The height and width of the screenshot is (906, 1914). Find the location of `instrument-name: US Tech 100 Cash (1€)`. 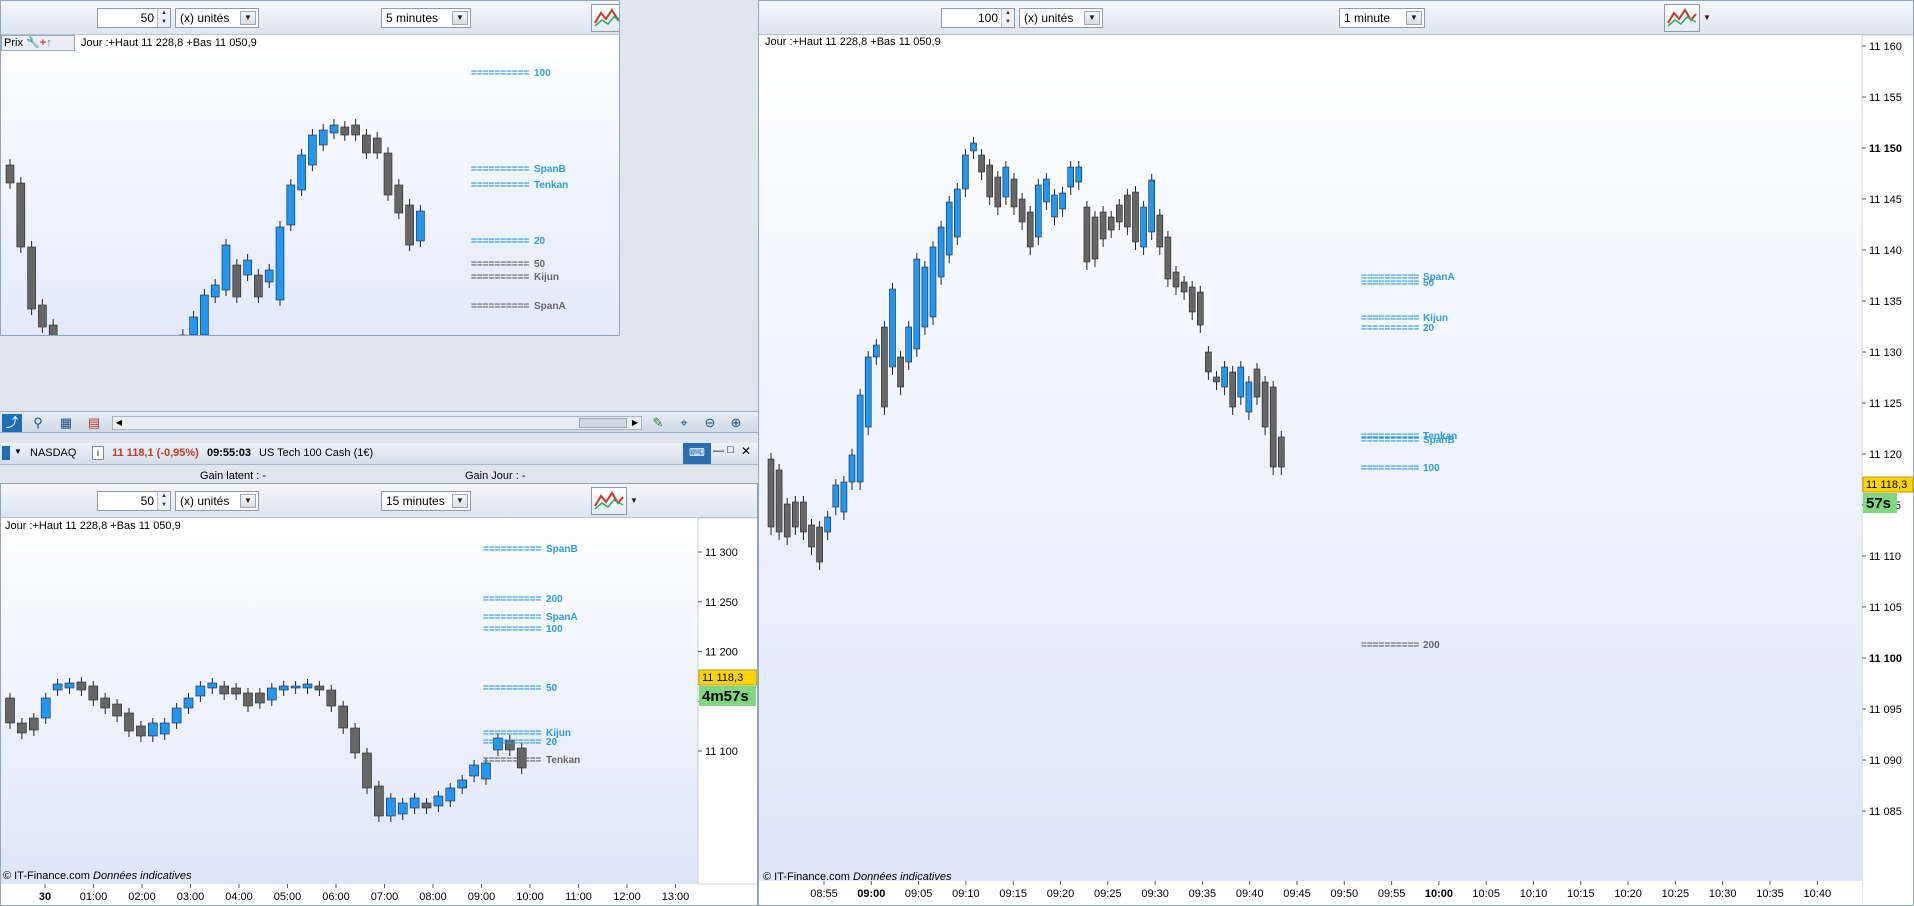

instrument-name: US Tech 100 Cash (1€) is located at coordinates (316, 453).